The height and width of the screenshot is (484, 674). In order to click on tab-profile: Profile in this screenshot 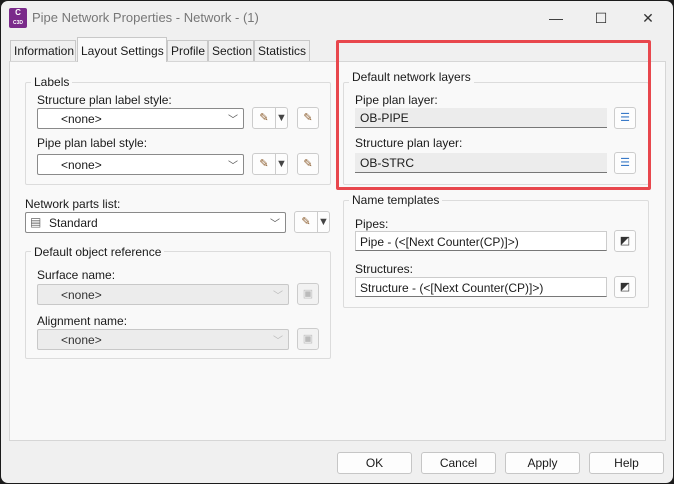, I will do `click(187, 50)`.